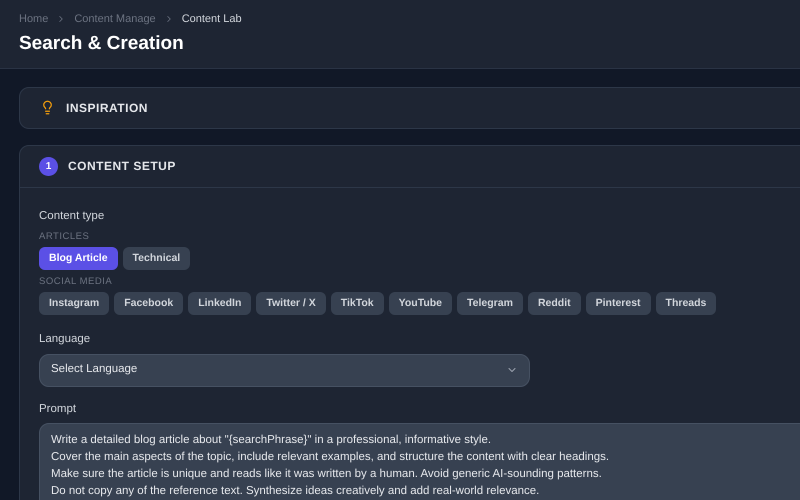 This screenshot has width=800, height=500. What do you see at coordinates (107, 108) in the screenshot?
I see `panel-title: INSPIRATION` at bounding box center [107, 108].